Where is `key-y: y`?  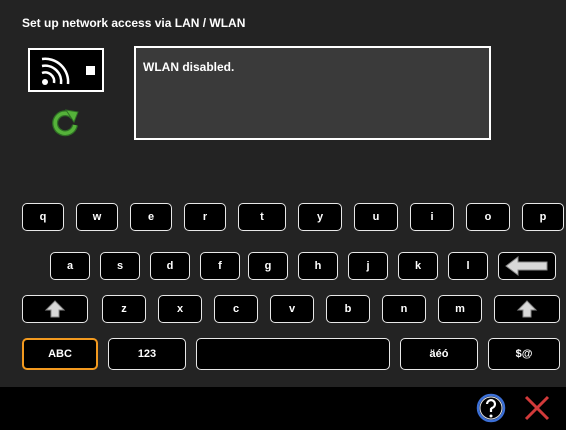 key-y: y is located at coordinates (320, 217).